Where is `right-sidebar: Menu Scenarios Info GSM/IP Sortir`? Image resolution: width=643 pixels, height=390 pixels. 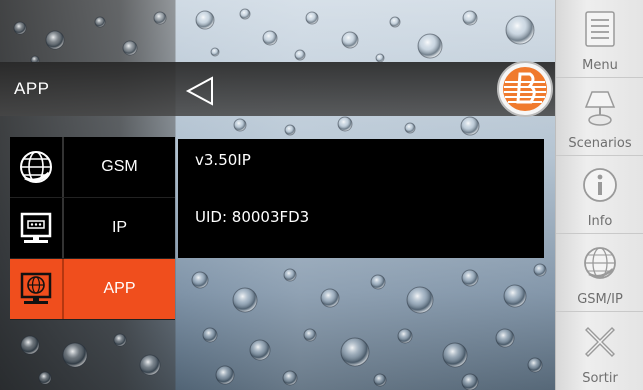 right-sidebar: Menu Scenarios Info GSM/IP Sortir is located at coordinates (599, 195).